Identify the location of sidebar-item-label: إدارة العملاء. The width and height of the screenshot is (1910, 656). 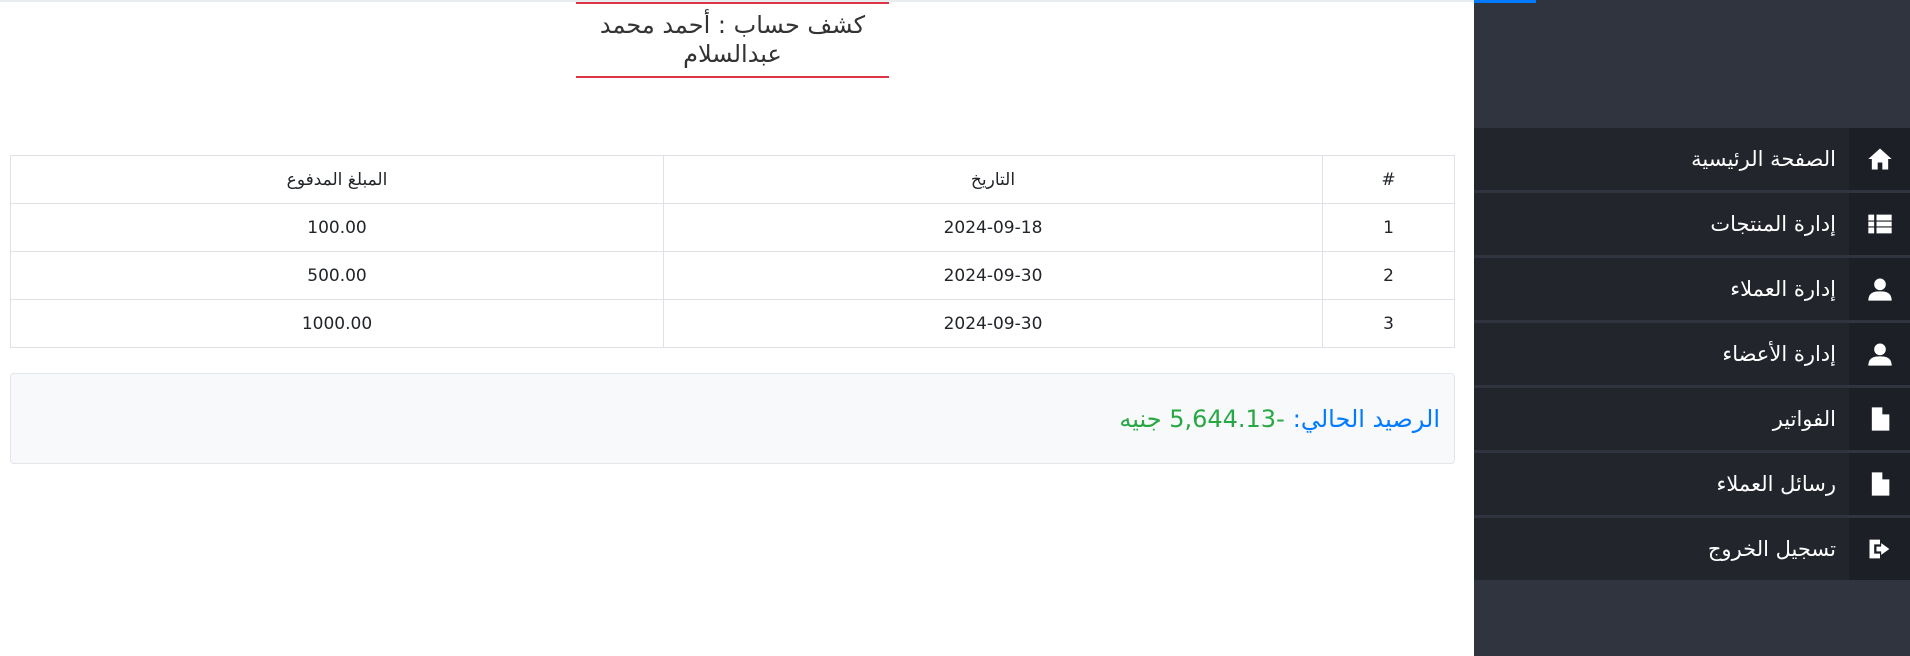
(1783, 289).